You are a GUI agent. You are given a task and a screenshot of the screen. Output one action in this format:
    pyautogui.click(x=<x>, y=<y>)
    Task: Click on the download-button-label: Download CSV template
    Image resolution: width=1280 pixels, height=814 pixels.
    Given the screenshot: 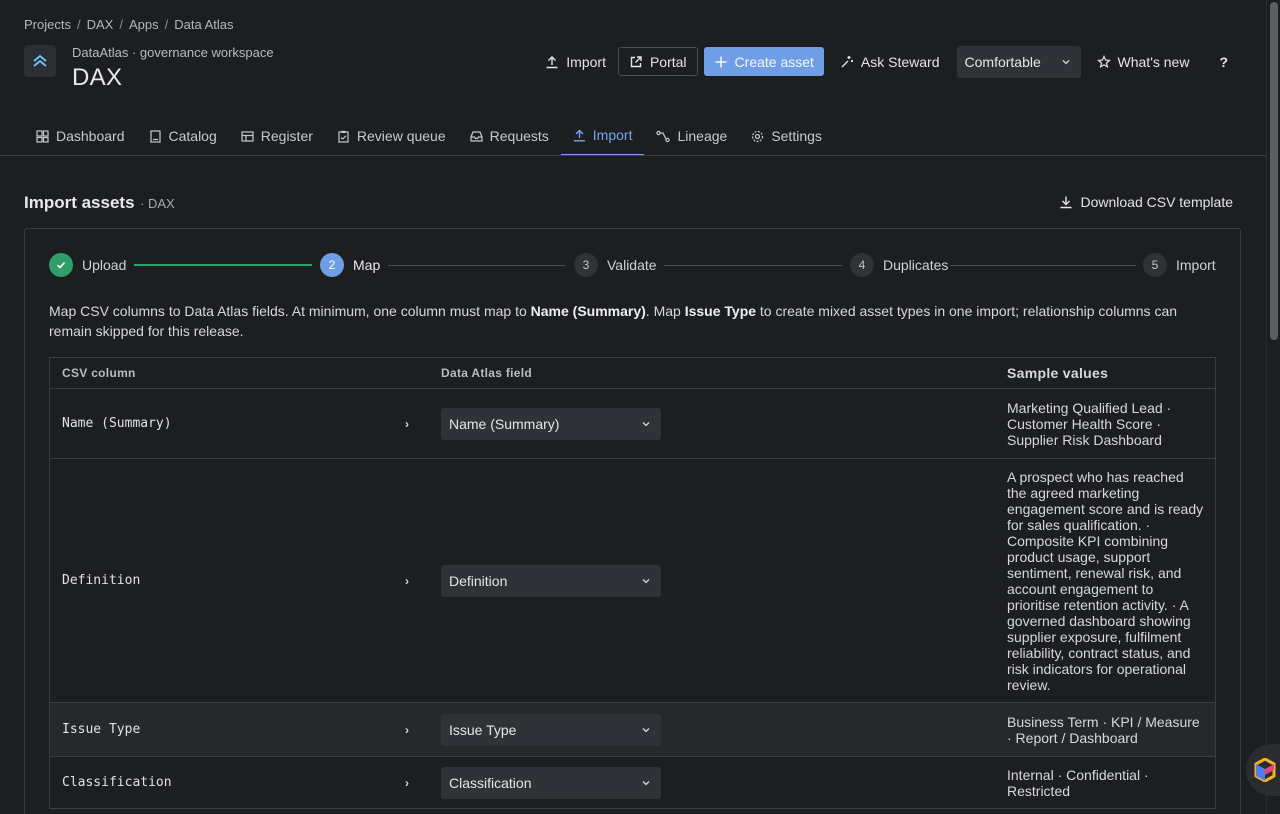 What is the action you would take?
    pyautogui.click(x=1156, y=202)
    